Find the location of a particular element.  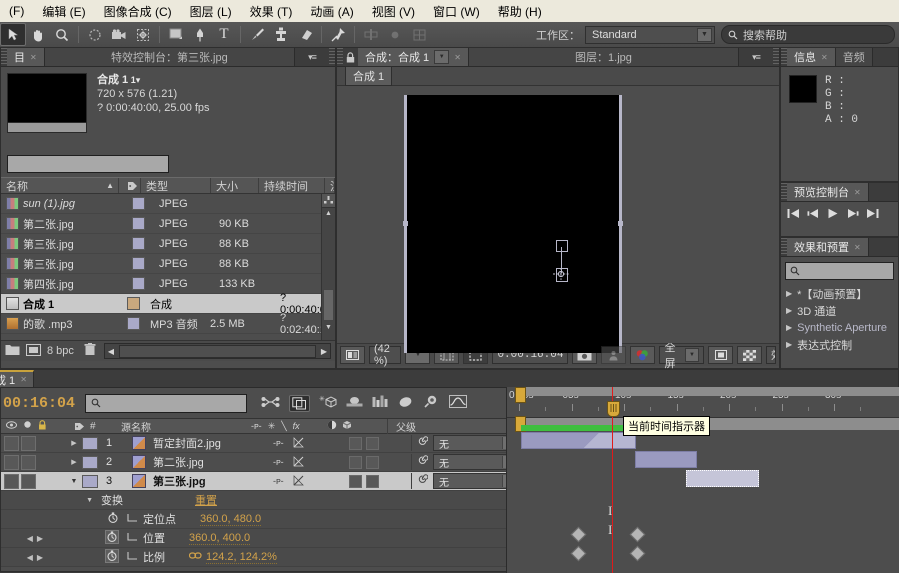

project-item-row: 合成 1合成? 0:00:40:00 is located at coordinates (161, 304).